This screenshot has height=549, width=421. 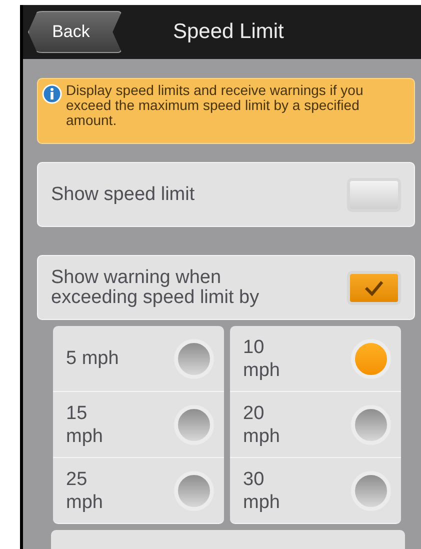 What do you see at coordinates (123, 194) in the screenshot?
I see `setting-label: Show speed limit` at bounding box center [123, 194].